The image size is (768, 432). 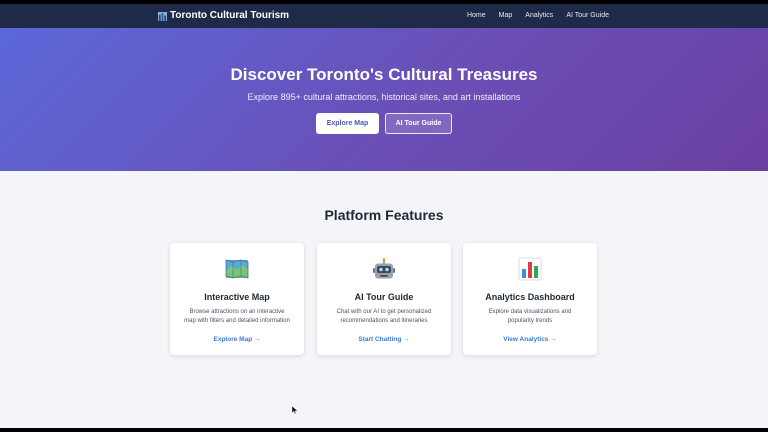 What do you see at coordinates (237, 312) in the screenshot?
I see `card-description-line: Browse attractions on an interactive` at bounding box center [237, 312].